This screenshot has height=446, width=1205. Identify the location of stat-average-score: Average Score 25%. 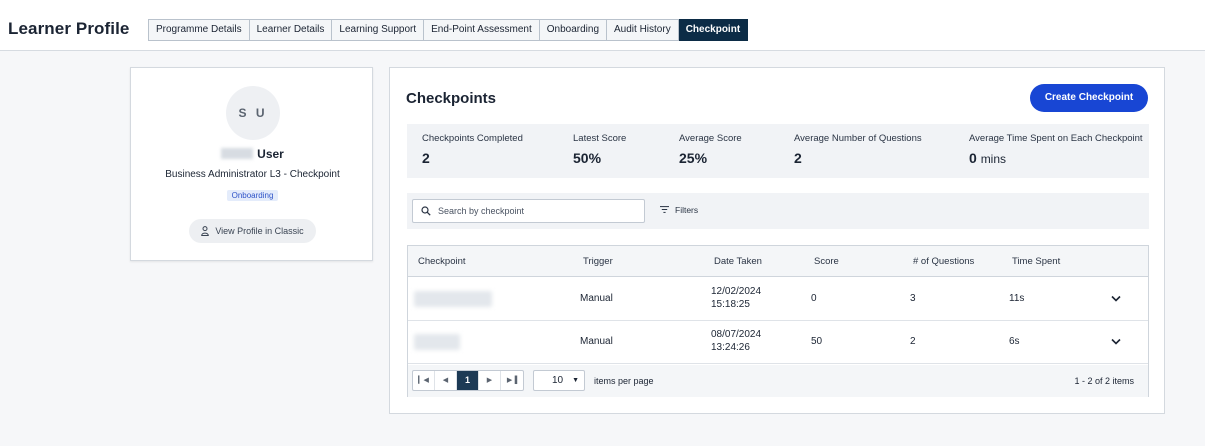
(710, 149).